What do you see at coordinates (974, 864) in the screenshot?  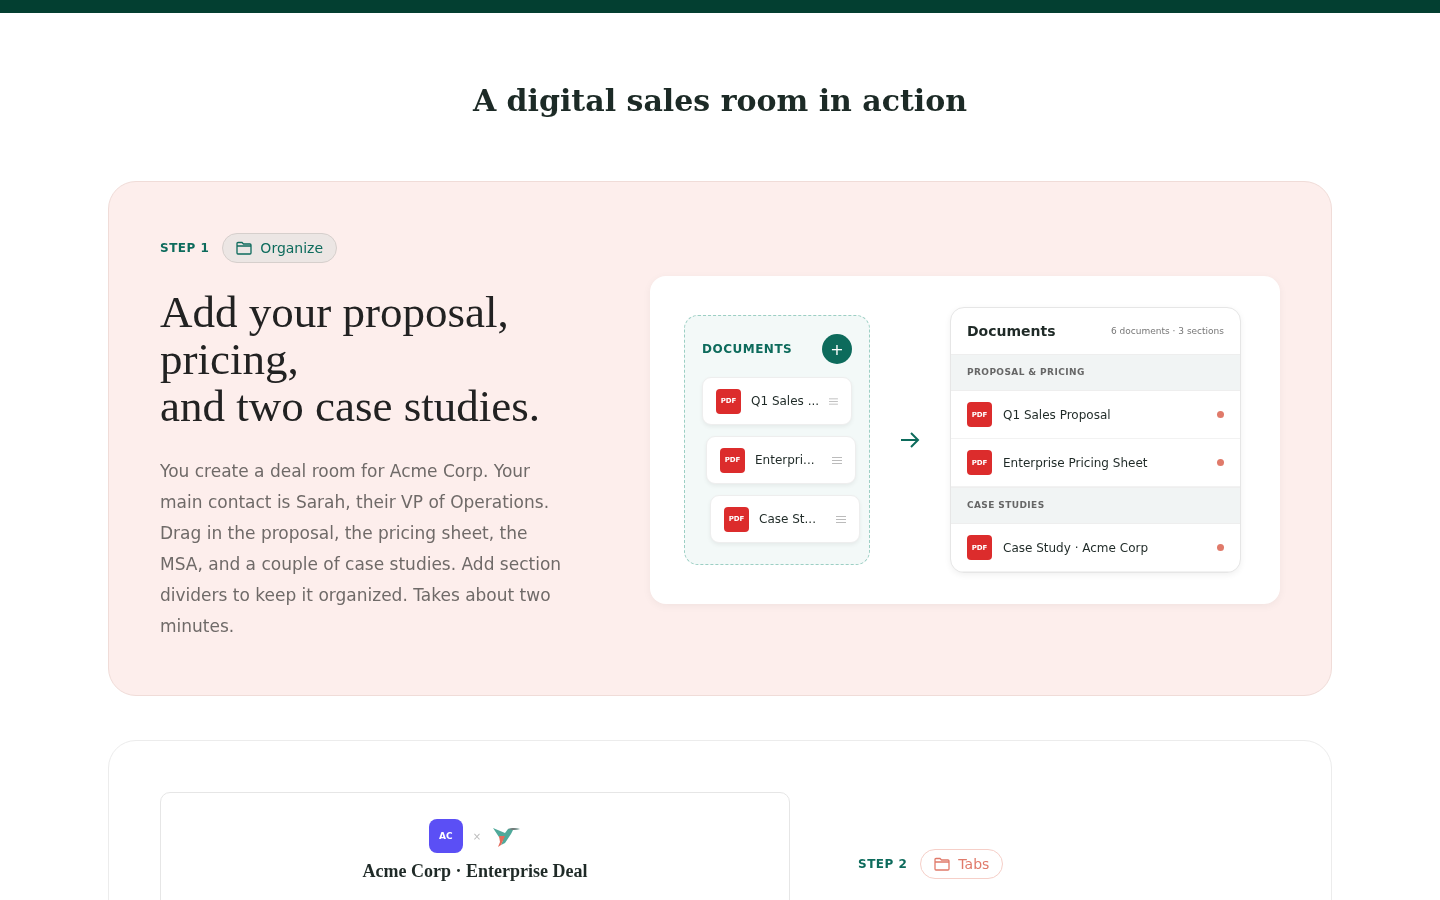 I see `tag-label: Tabs` at bounding box center [974, 864].